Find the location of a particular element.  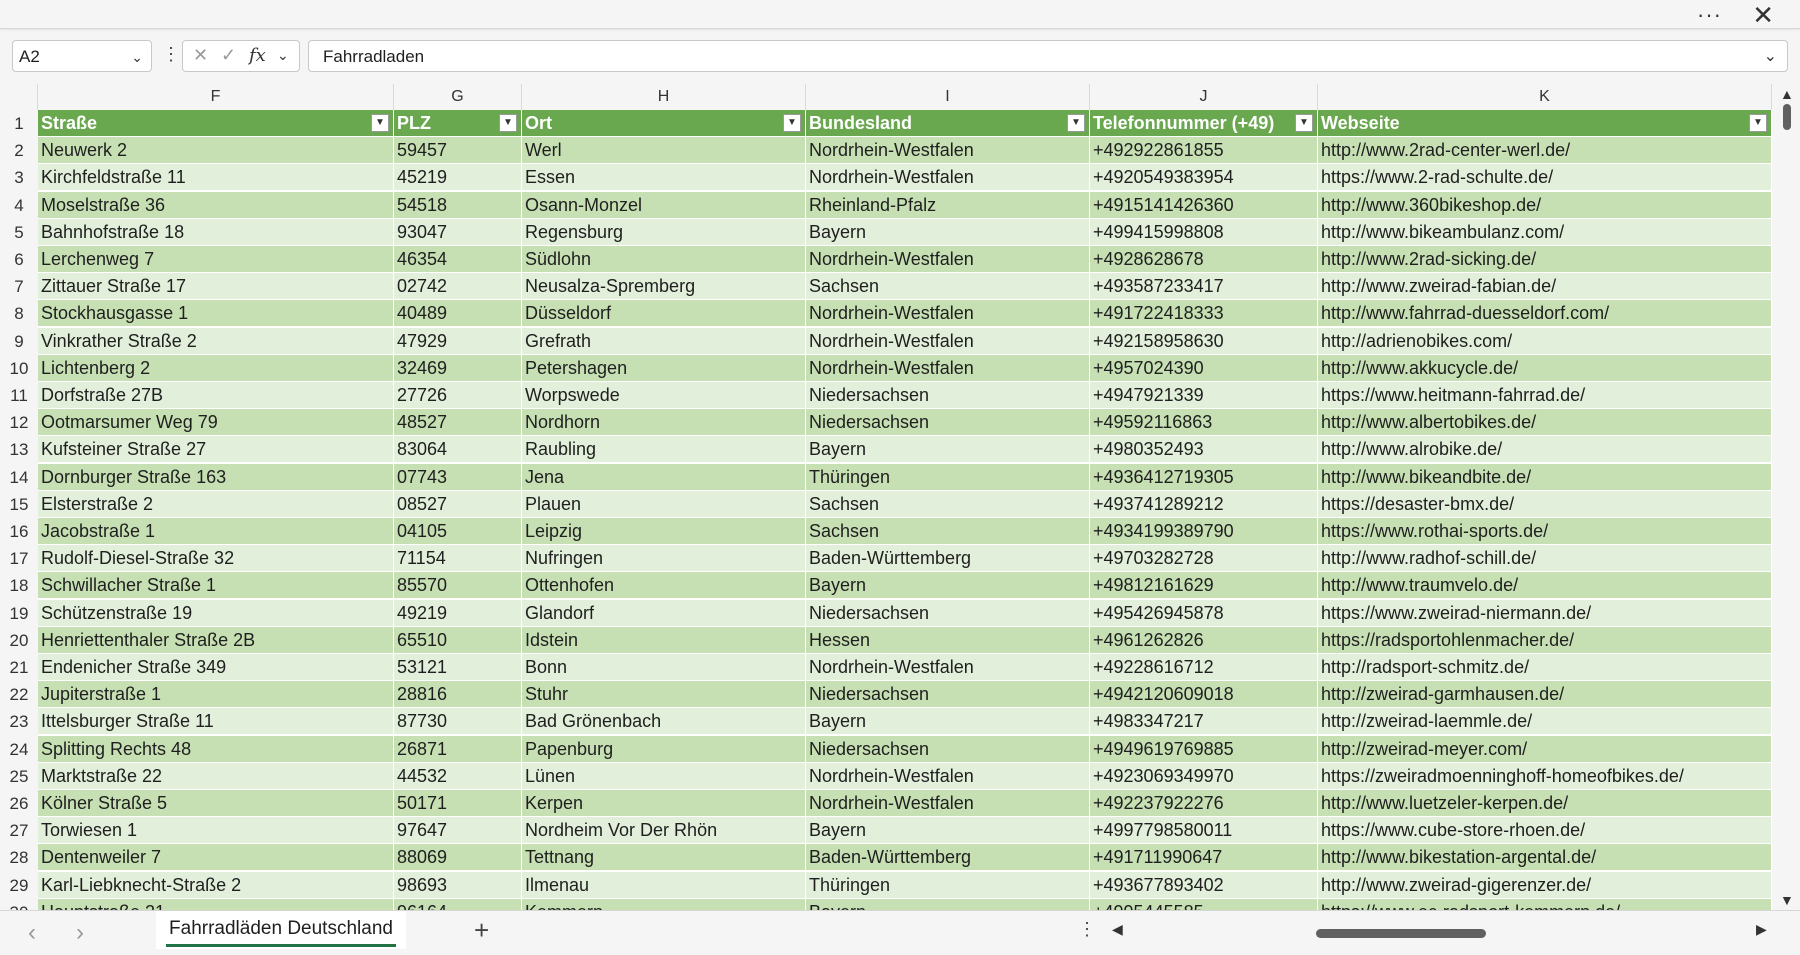

table-cell: https://www.heitmann-fahrrad.de/ is located at coordinates (1545, 395).